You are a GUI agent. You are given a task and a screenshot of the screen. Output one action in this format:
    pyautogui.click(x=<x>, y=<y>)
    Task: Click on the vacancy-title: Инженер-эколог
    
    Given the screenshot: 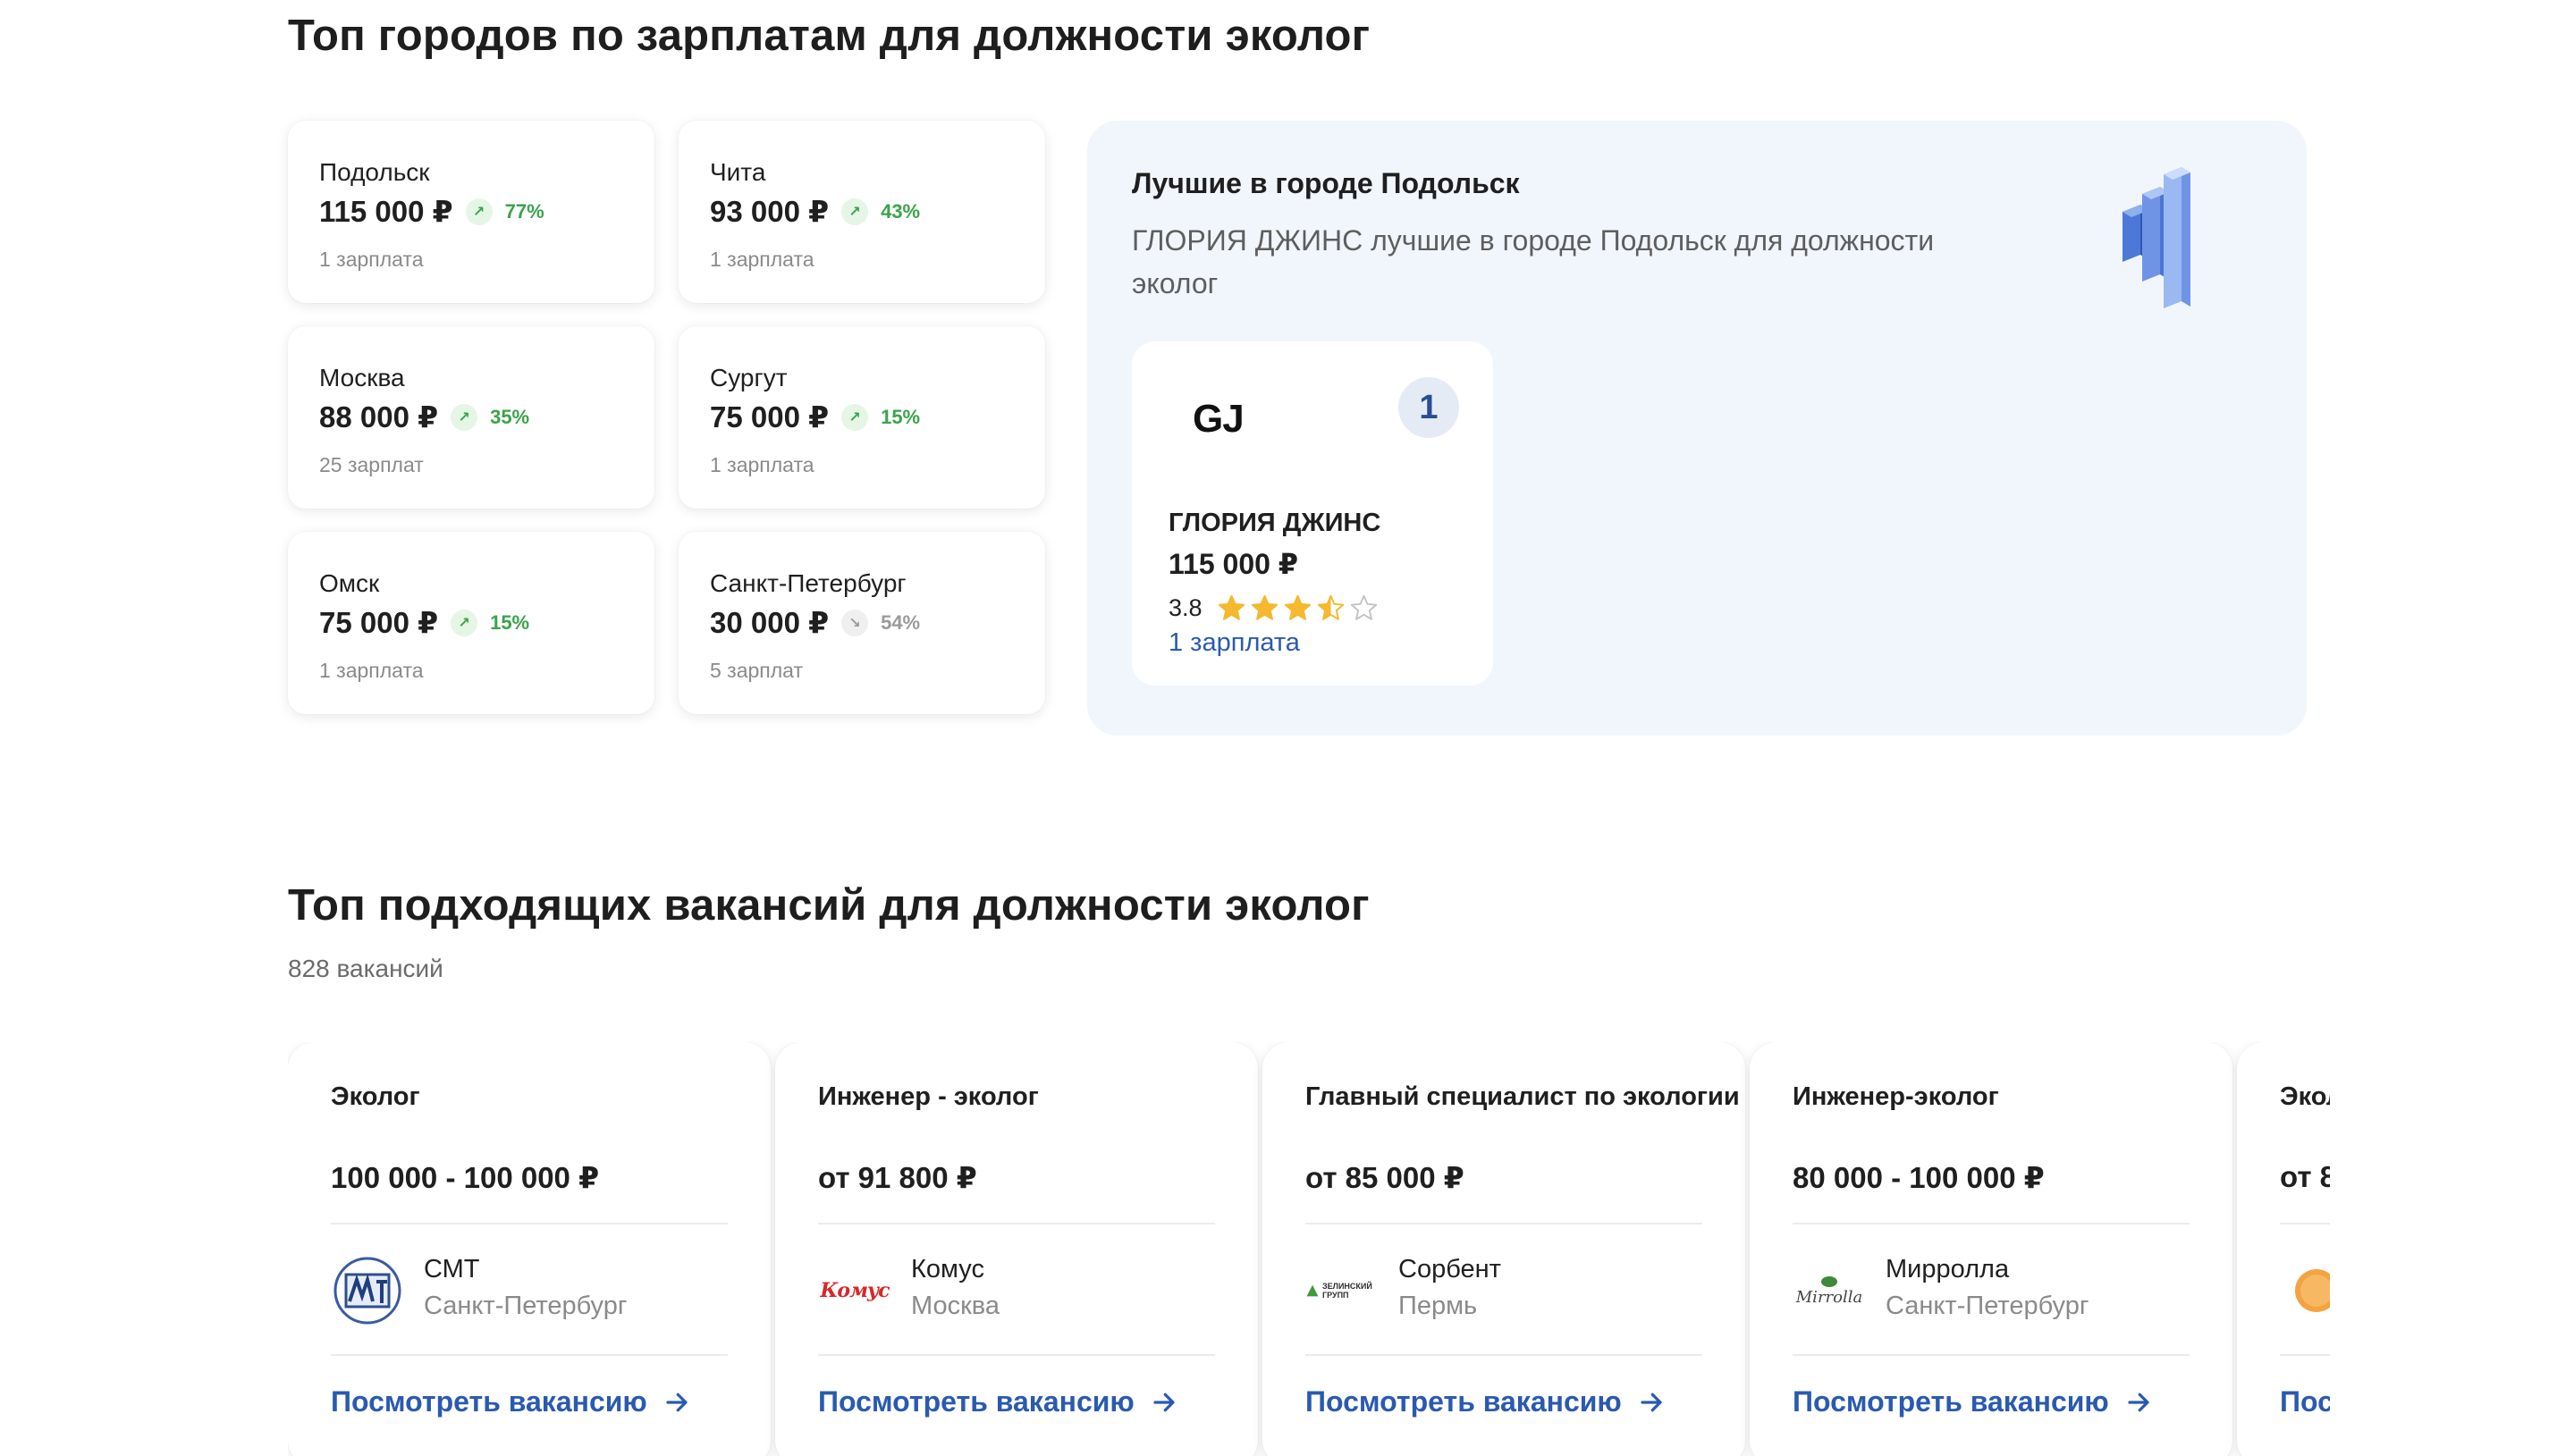 What is the action you would take?
    pyautogui.click(x=1896, y=1096)
    